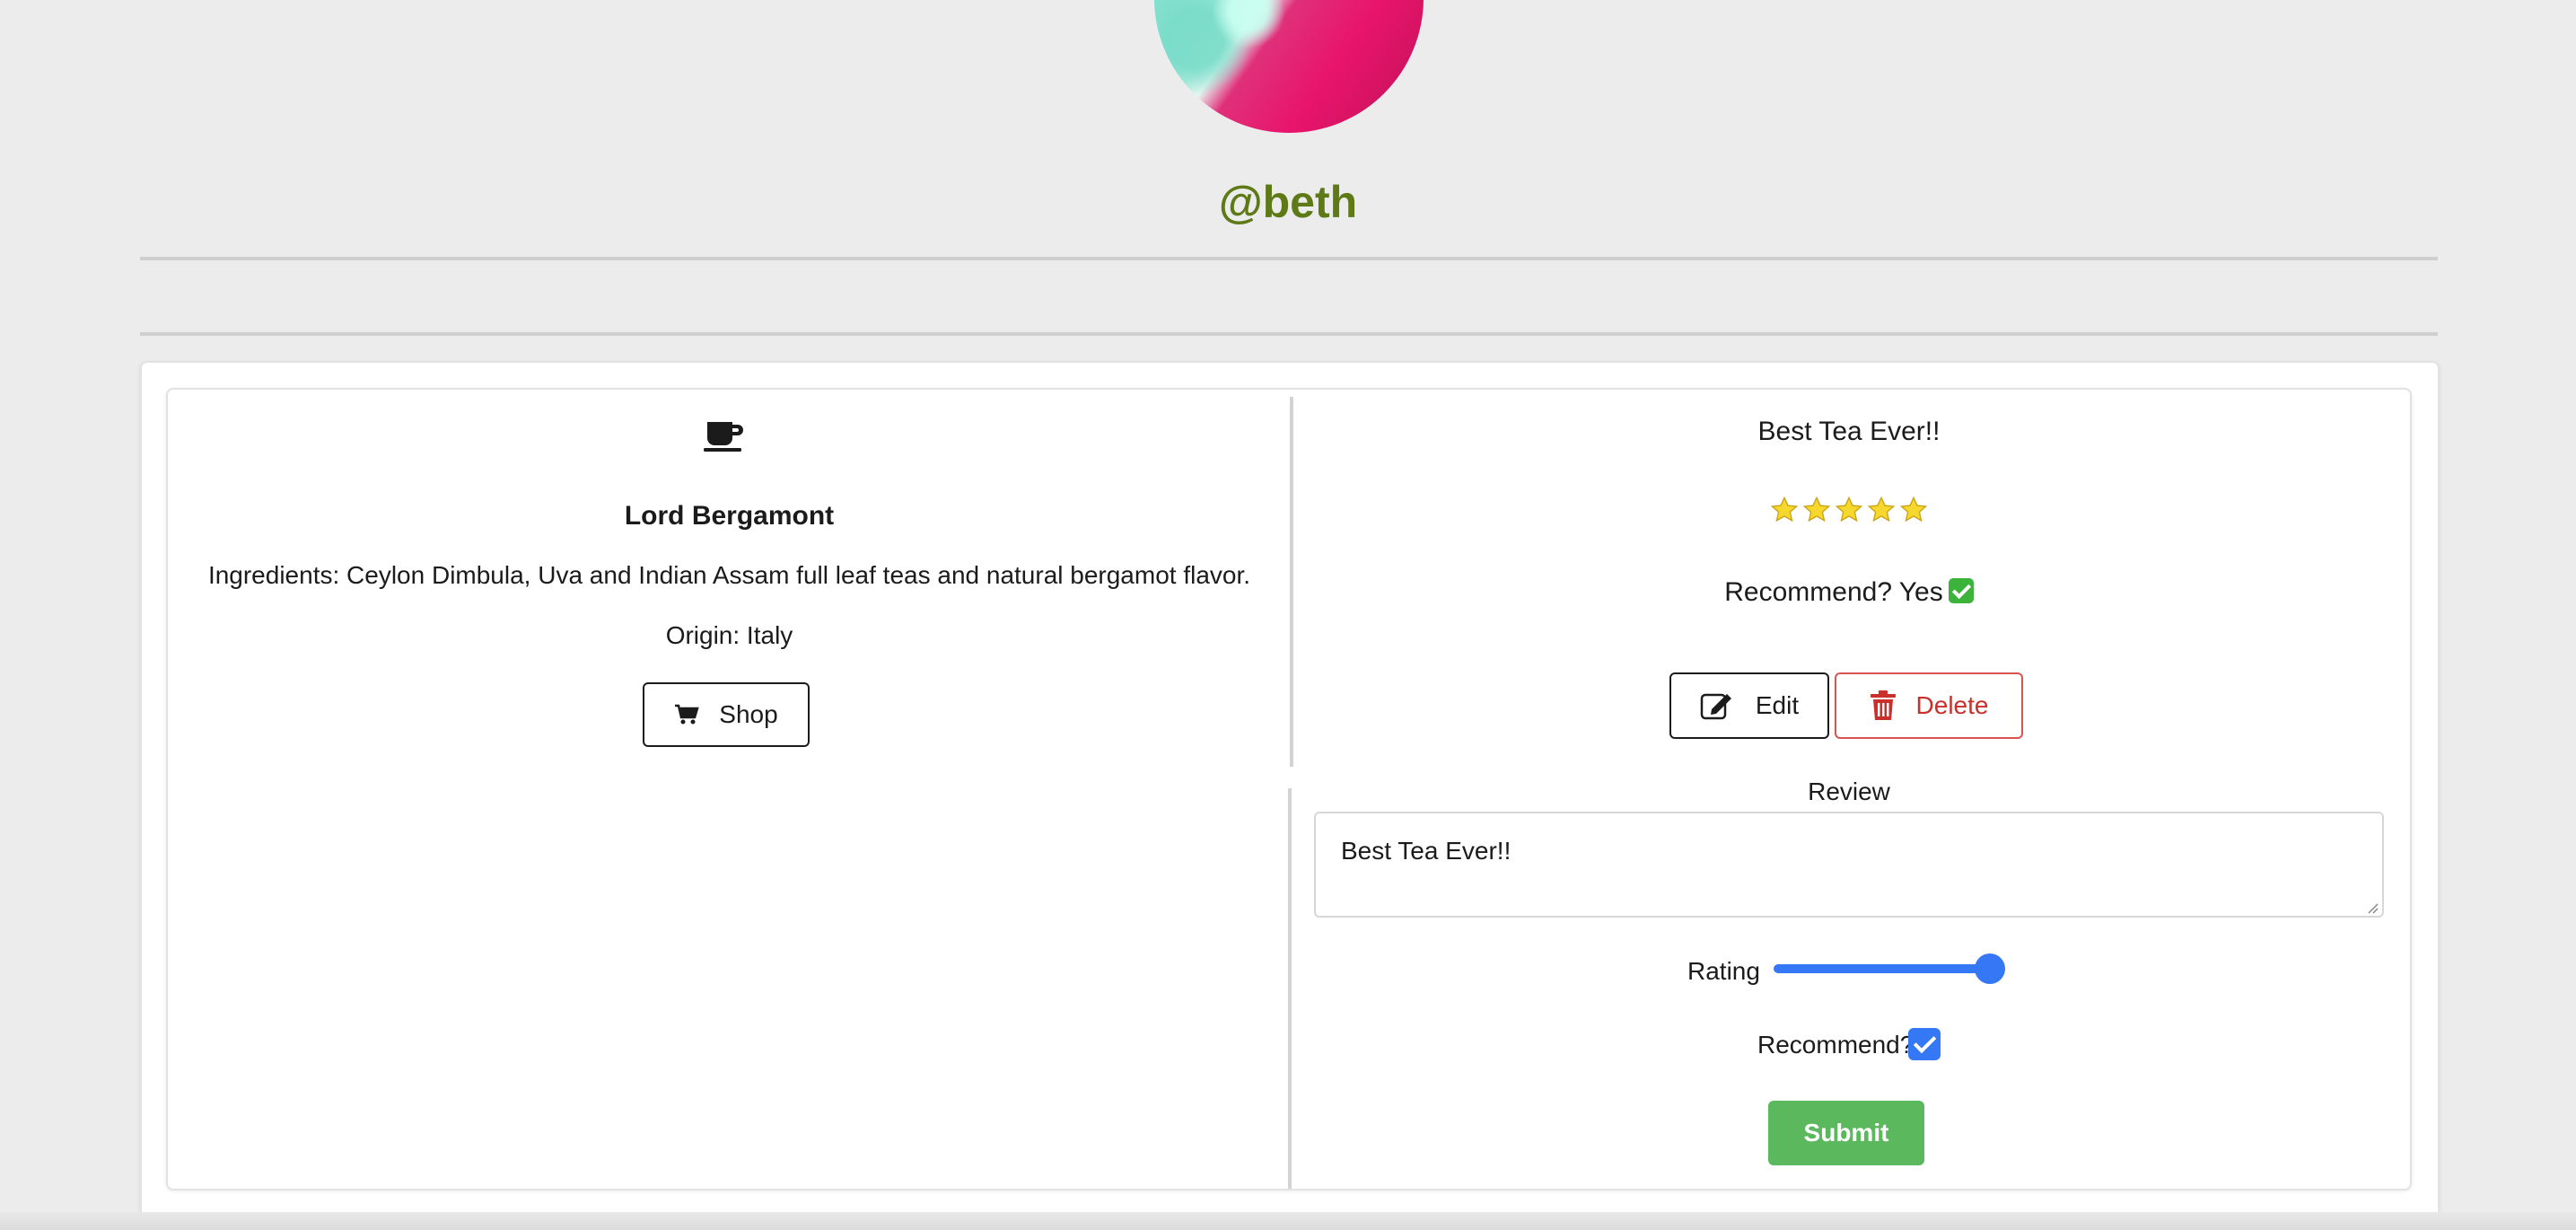 The image size is (2576, 1230). What do you see at coordinates (1290, 988) in the screenshot?
I see `column-divider-lower` at bounding box center [1290, 988].